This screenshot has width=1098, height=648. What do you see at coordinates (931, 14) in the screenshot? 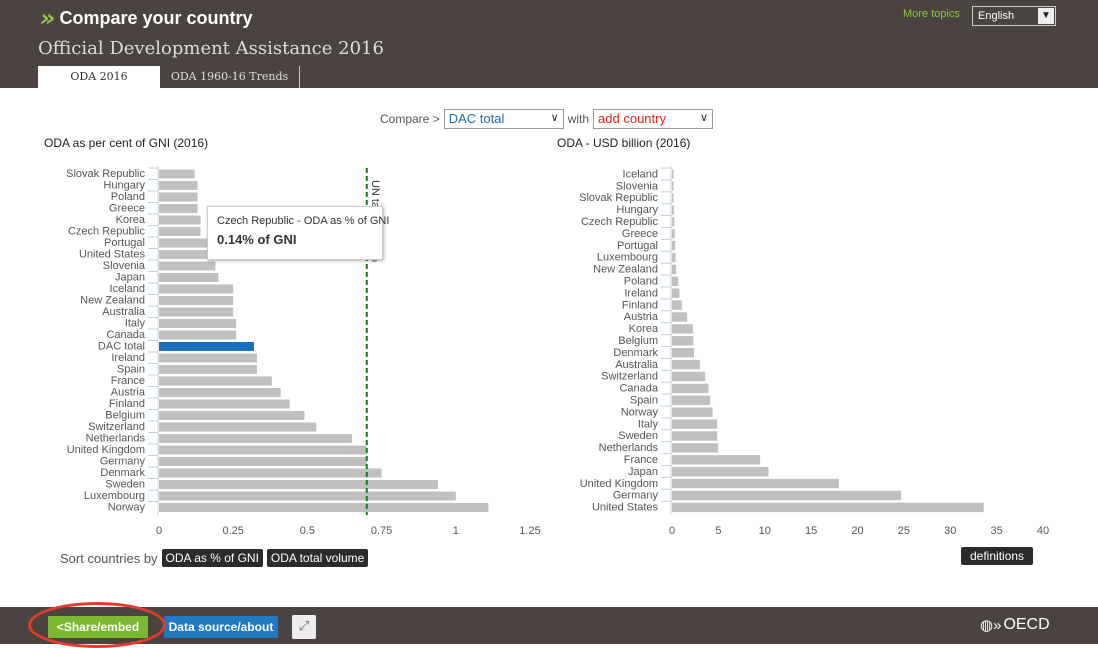
I see `more-topics-link: More topics` at bounding box center [931, 14].